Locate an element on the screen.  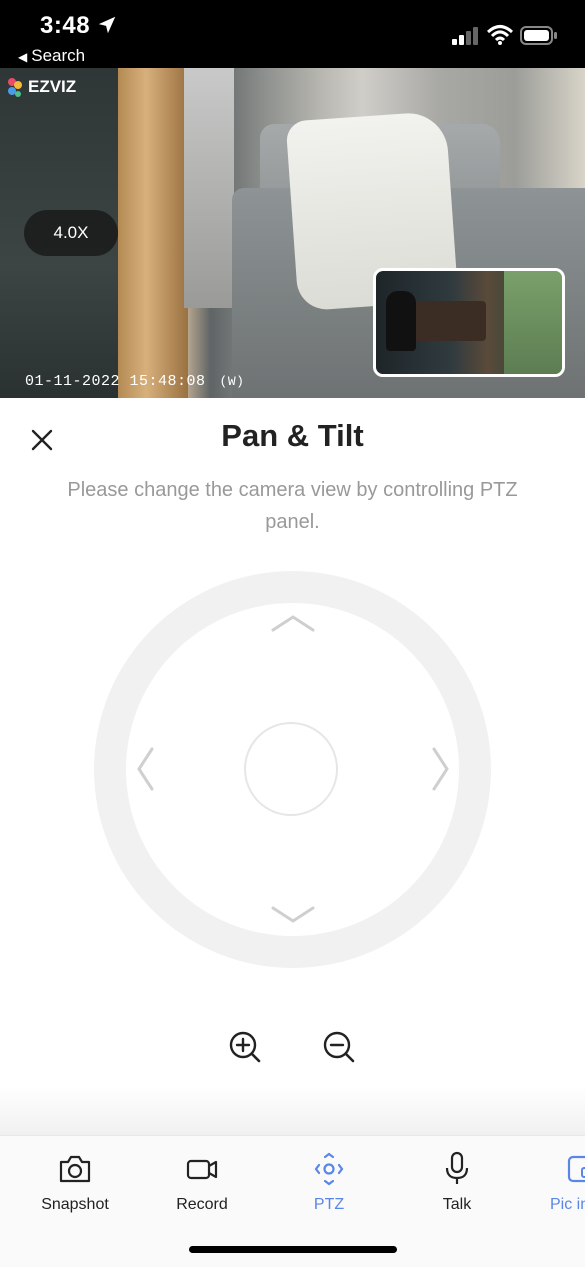
clock: 3:48 is located at coordinates (65, 25).